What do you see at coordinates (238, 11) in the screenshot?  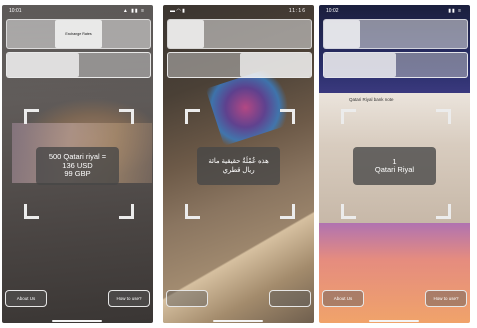 I see `status-bar: ▬ ◠ ▮ 11:16` at bounding box center [238, 11].